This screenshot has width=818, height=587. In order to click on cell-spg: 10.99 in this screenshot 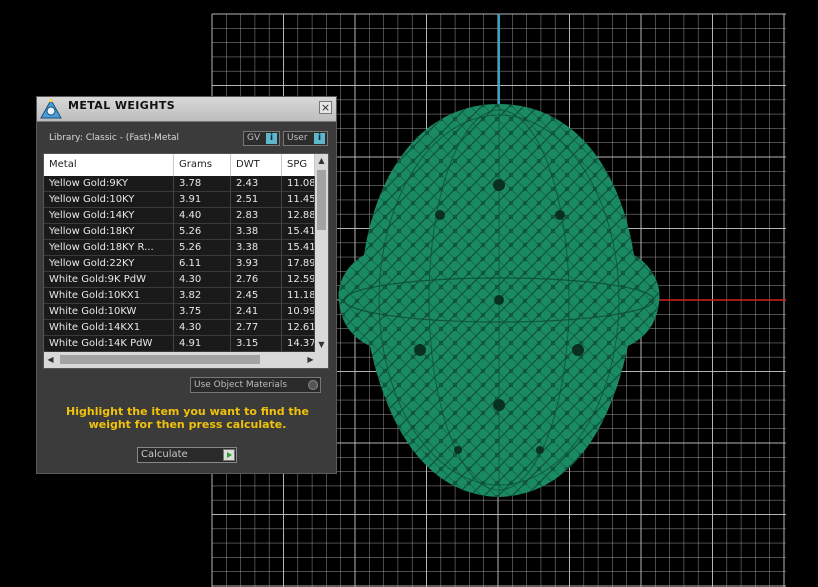, I will do `click(298, 312)`.